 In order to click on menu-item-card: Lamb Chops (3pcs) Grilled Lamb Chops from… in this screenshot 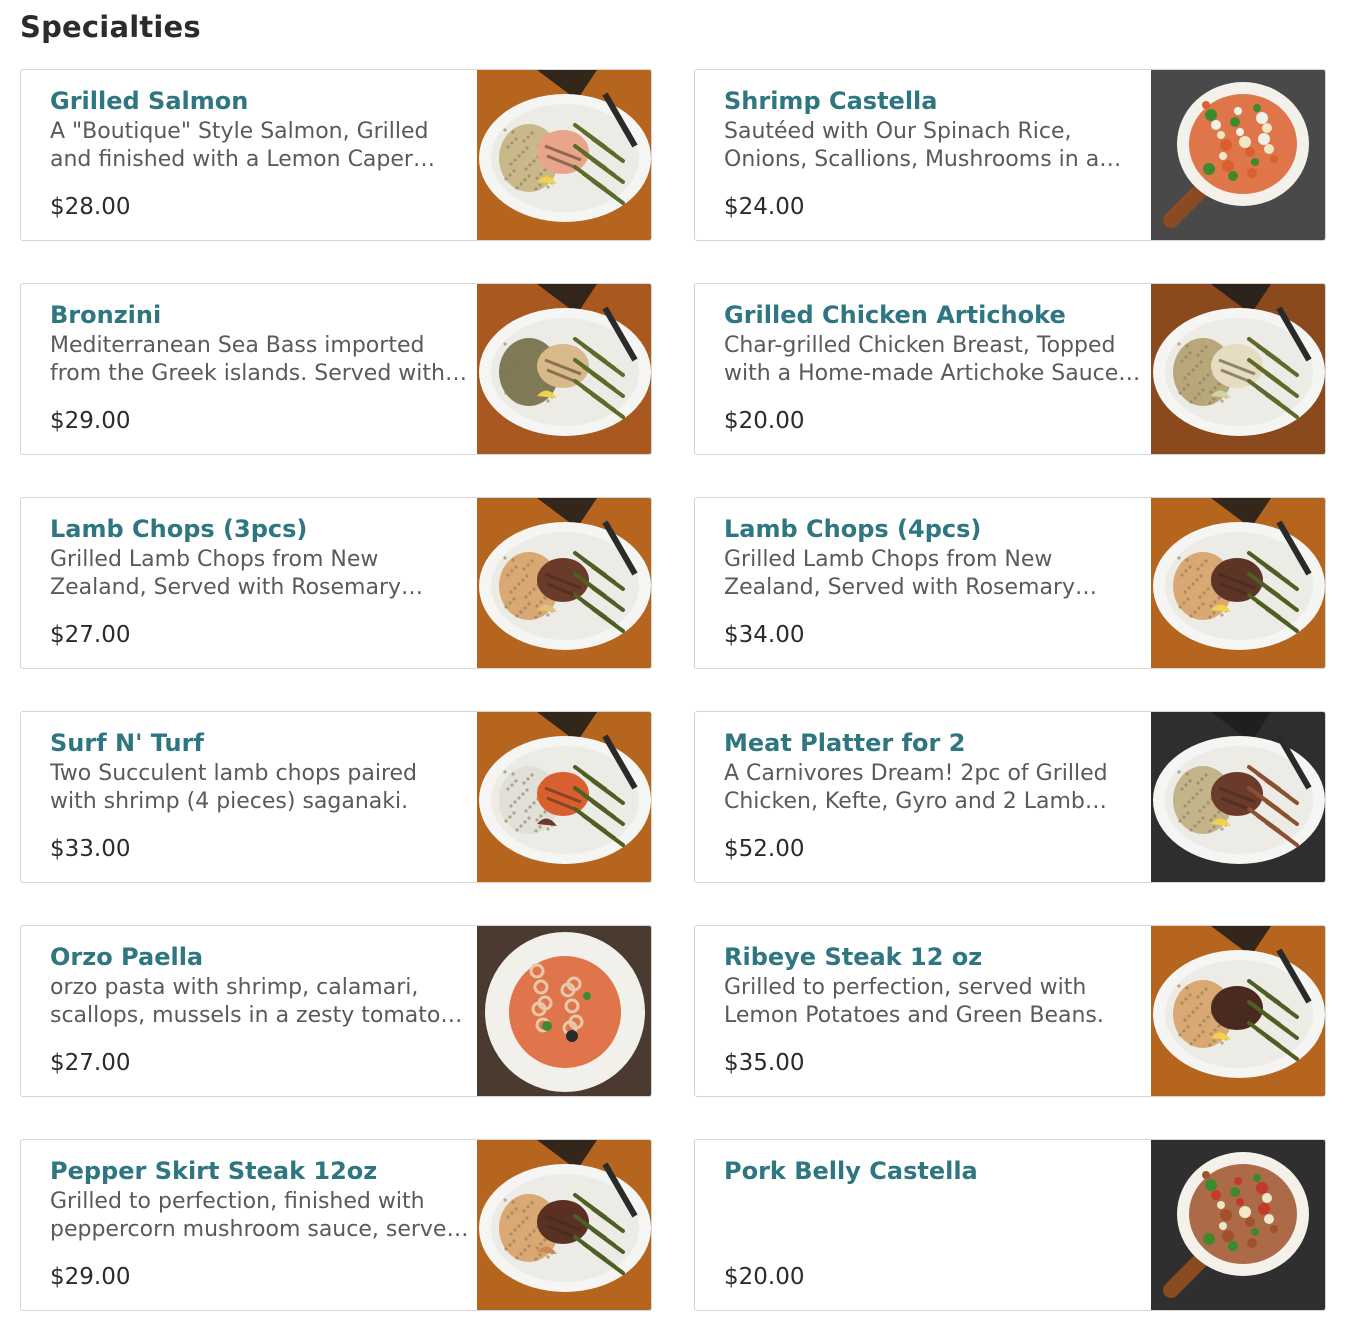, I will do `click(336, 583)`.